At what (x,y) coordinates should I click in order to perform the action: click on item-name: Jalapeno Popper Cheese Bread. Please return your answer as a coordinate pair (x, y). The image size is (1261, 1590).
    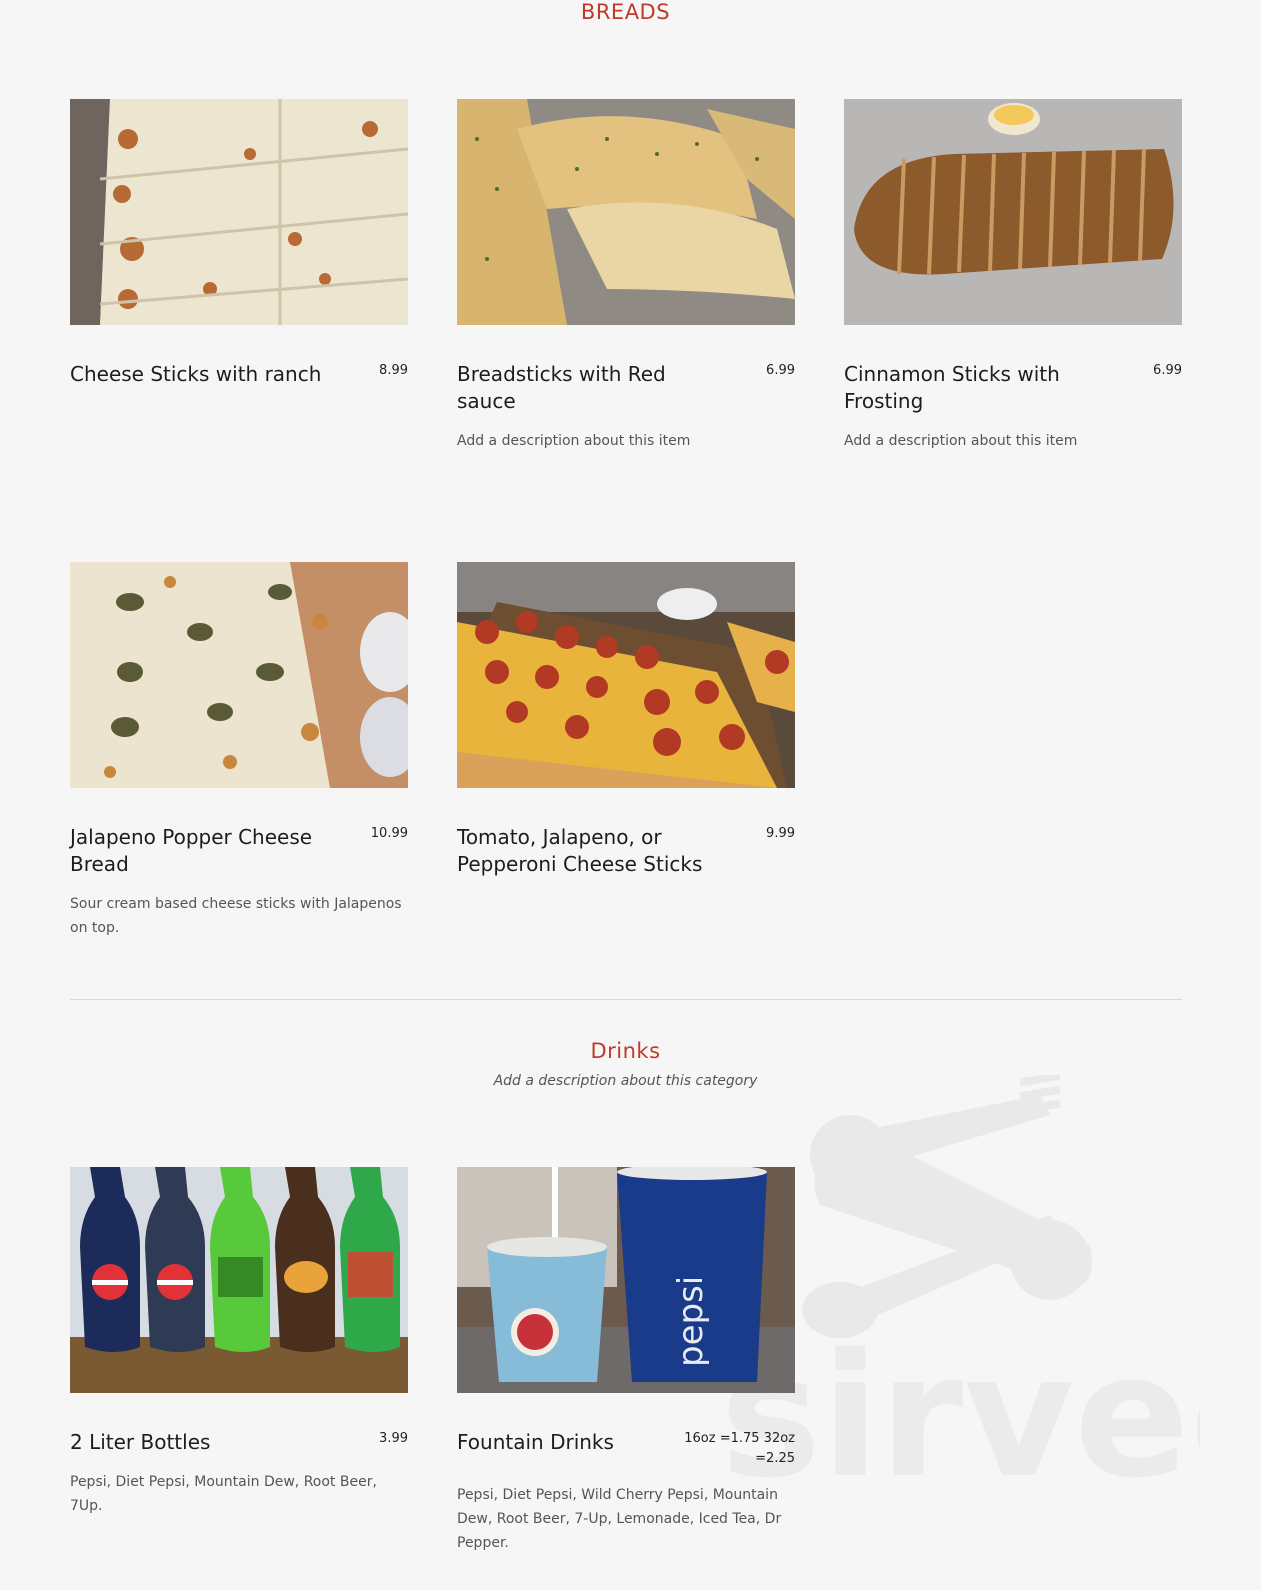
    Looking at the image, I should click on (191, 850).